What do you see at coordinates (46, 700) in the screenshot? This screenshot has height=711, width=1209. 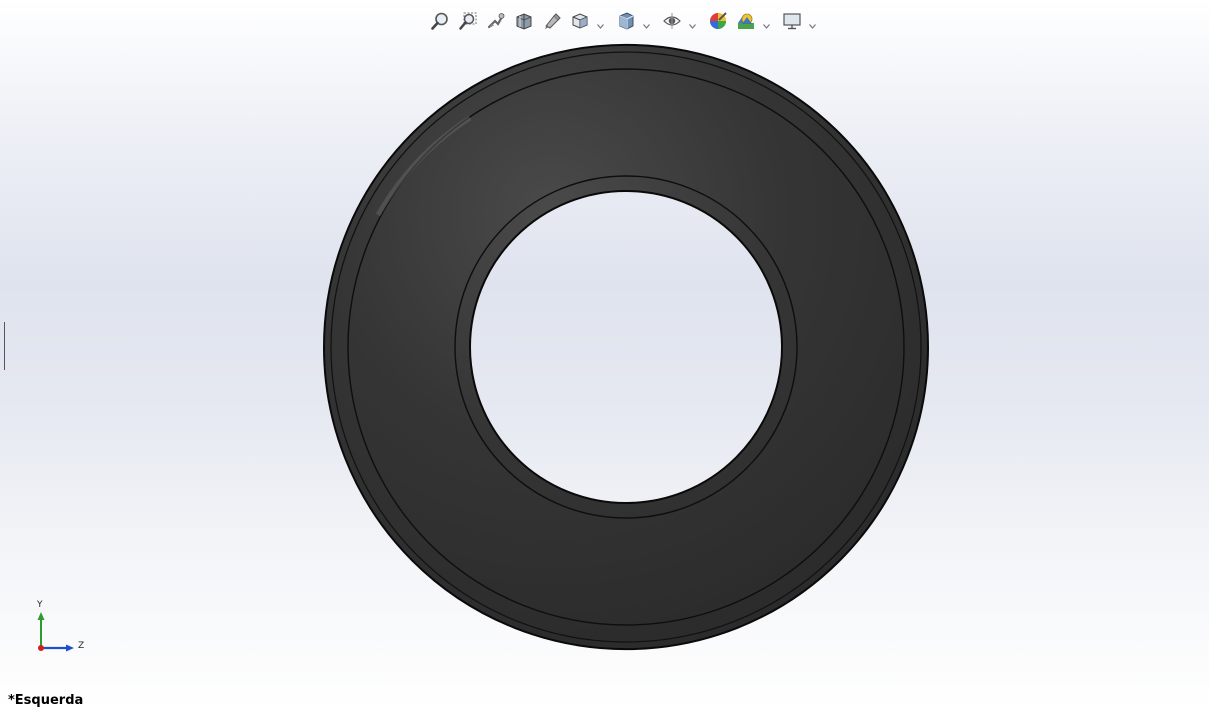 I see `view-orientation-label: *Esquerda` at bounding box center [46, 700].